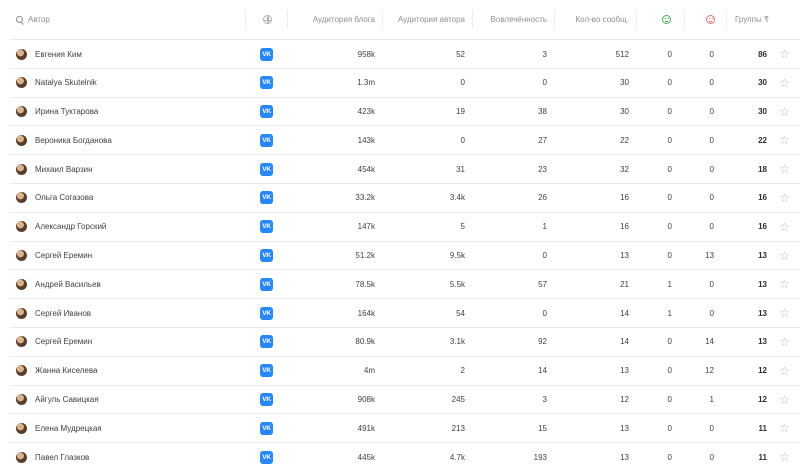  Describe the element at coordinates (594, 19) in the screenshot. I see `messages-count-header: Кол-во сообщ.` at that location.